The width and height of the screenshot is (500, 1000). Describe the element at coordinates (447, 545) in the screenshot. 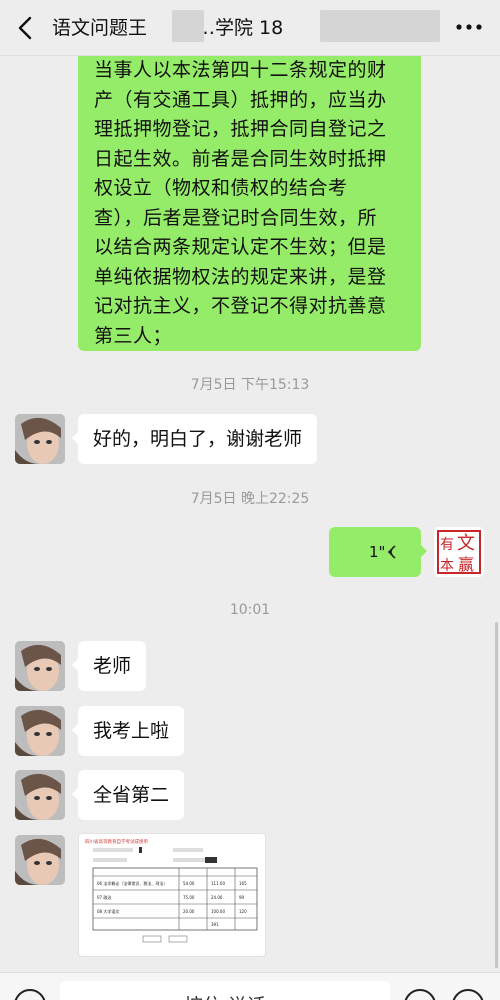

I see `svg-text: 有` at that location.